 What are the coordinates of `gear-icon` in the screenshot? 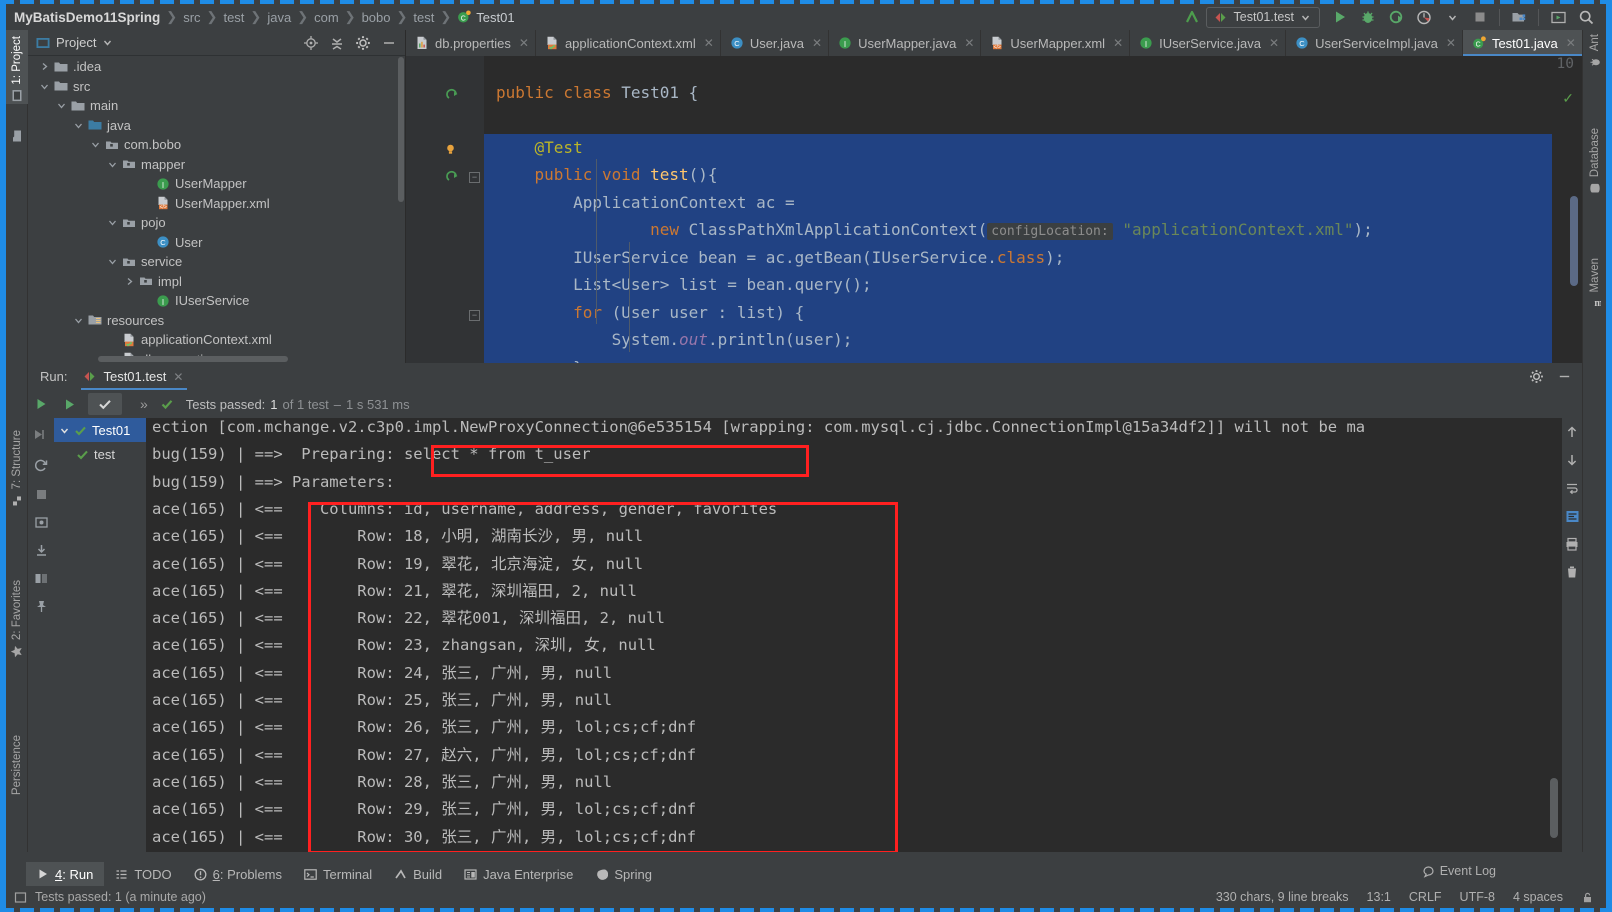 It's located at (363, 43).